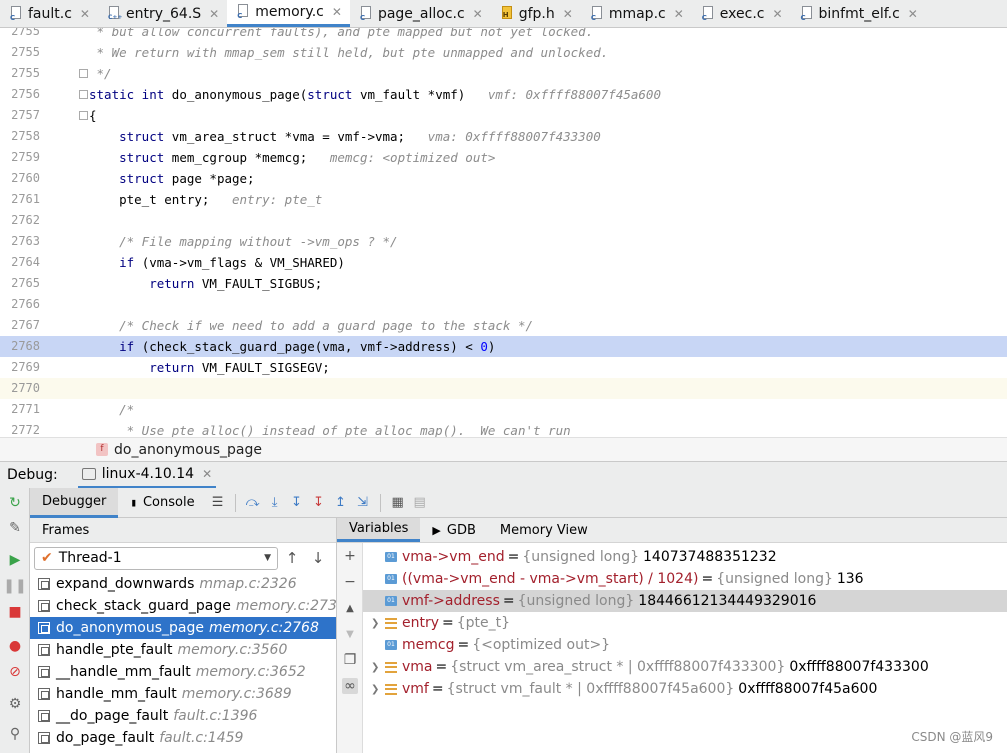 The height and width of the screenshot is (753, 1007). I want to click on pin-icon: ⚲, so click(15, 734).